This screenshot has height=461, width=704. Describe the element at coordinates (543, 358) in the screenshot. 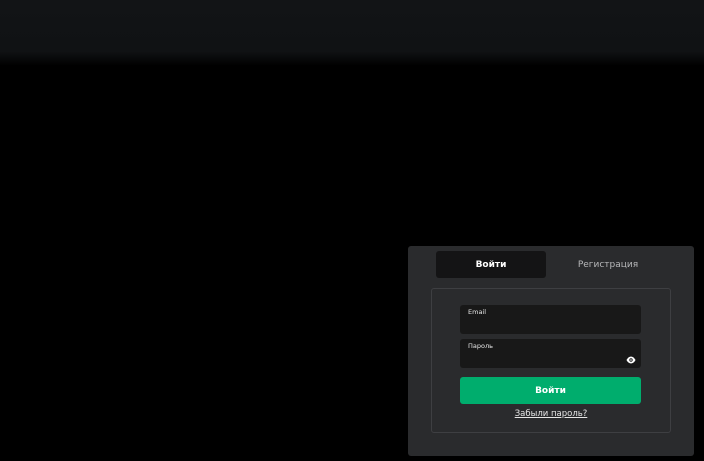

I see `password-input` at that location.